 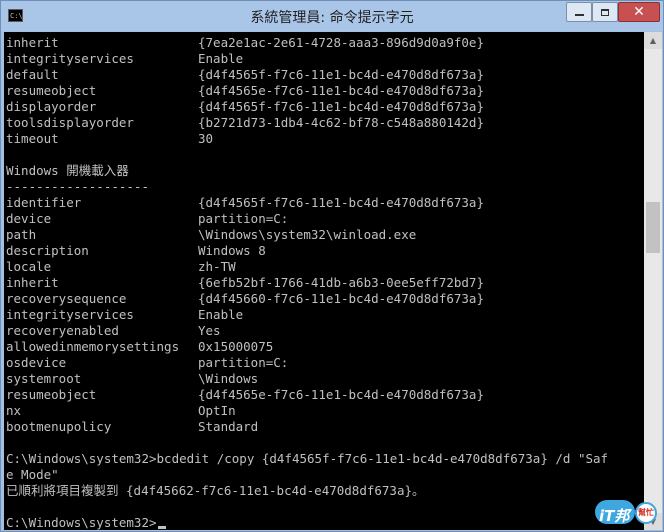 What do you see at coordinates (579, 15) in the screenshot?
I see `minimize-icon` at bounding box center [579, 15].